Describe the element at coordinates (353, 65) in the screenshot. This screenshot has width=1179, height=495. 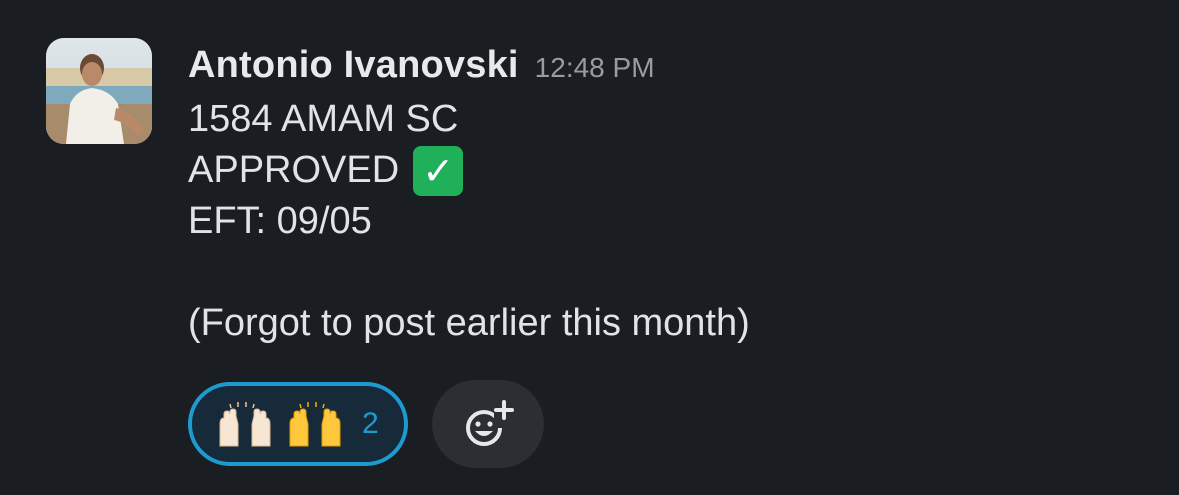
I see `author-name: Antonio Ivanovski` at that location.